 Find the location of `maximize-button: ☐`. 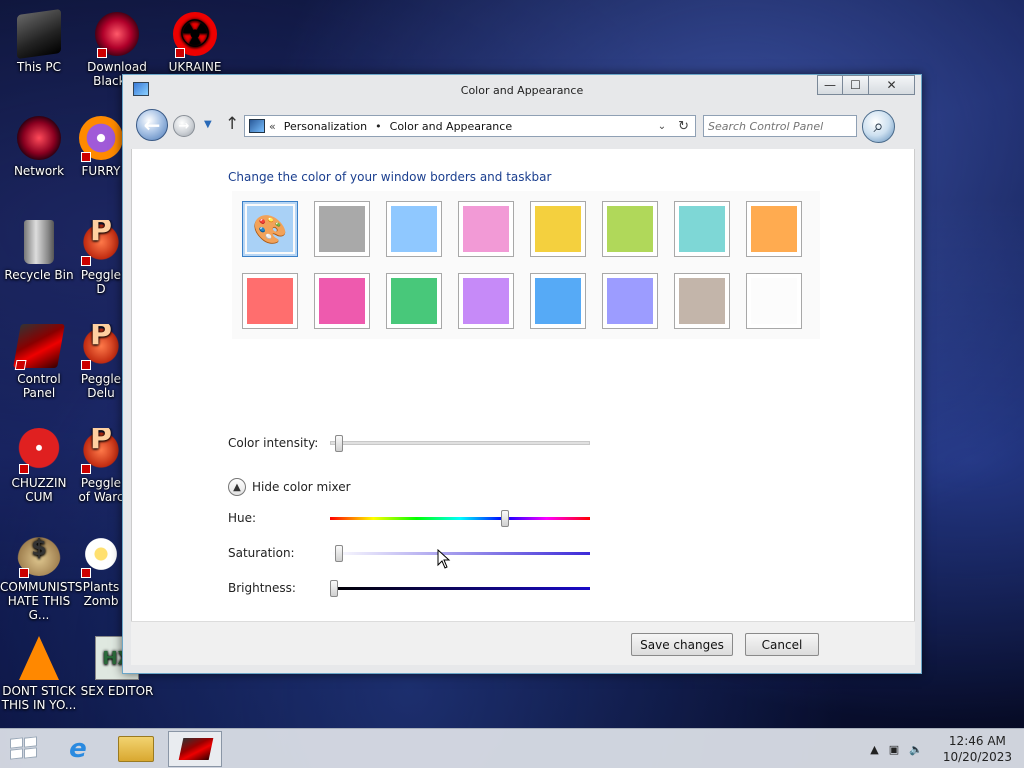

maximize-button: ☐ is located at coordinates (856, 85).